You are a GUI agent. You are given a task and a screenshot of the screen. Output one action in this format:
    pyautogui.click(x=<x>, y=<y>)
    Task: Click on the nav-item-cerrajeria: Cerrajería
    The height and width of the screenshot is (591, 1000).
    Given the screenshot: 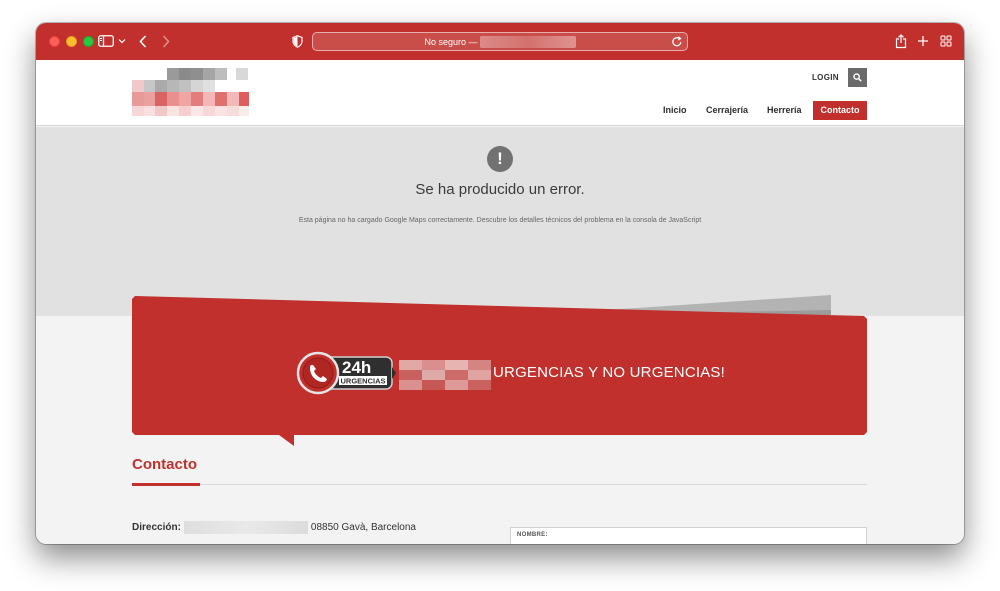 What is the action you would take?
    pyautogui.click(x=727, y=110)
    